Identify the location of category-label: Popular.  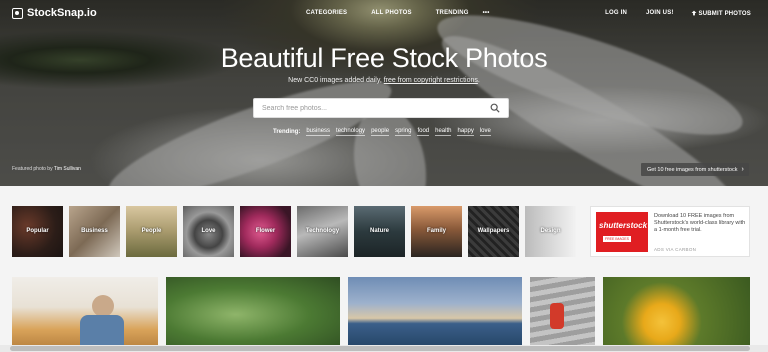
(37, 231).